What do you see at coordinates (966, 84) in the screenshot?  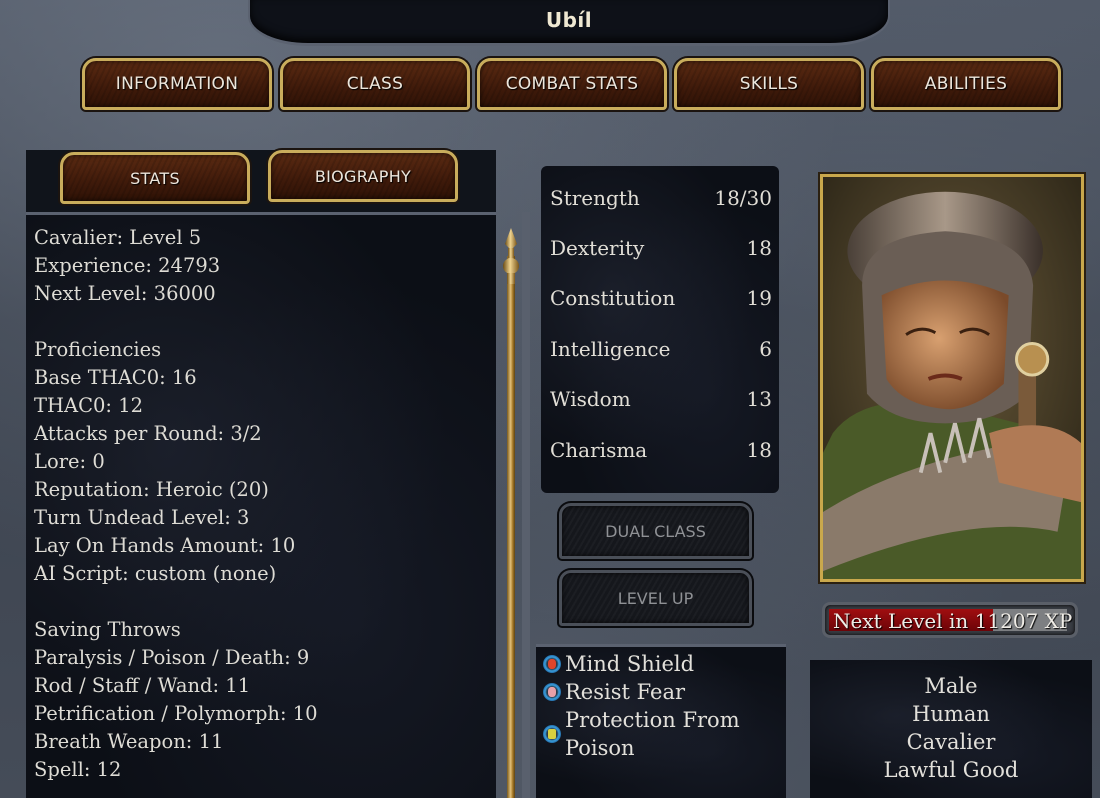 I see `tab-abilities: ABILITIES` at bounding box center [966, 84].